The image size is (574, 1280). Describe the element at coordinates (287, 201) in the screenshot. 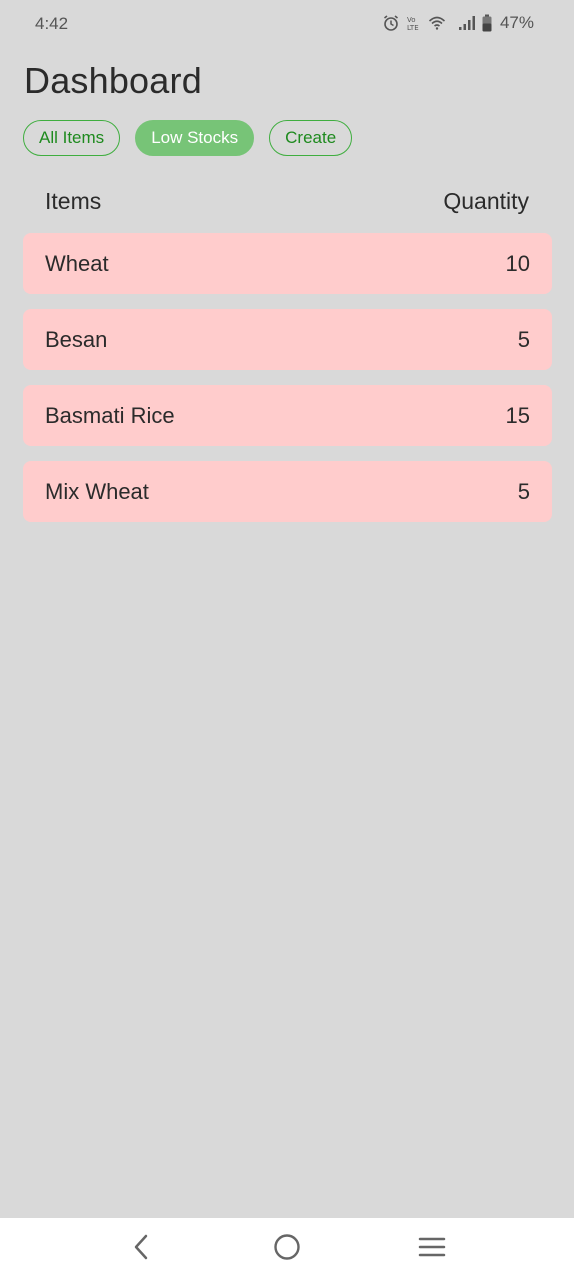

I see `table-header: Items Quantity` at that location.